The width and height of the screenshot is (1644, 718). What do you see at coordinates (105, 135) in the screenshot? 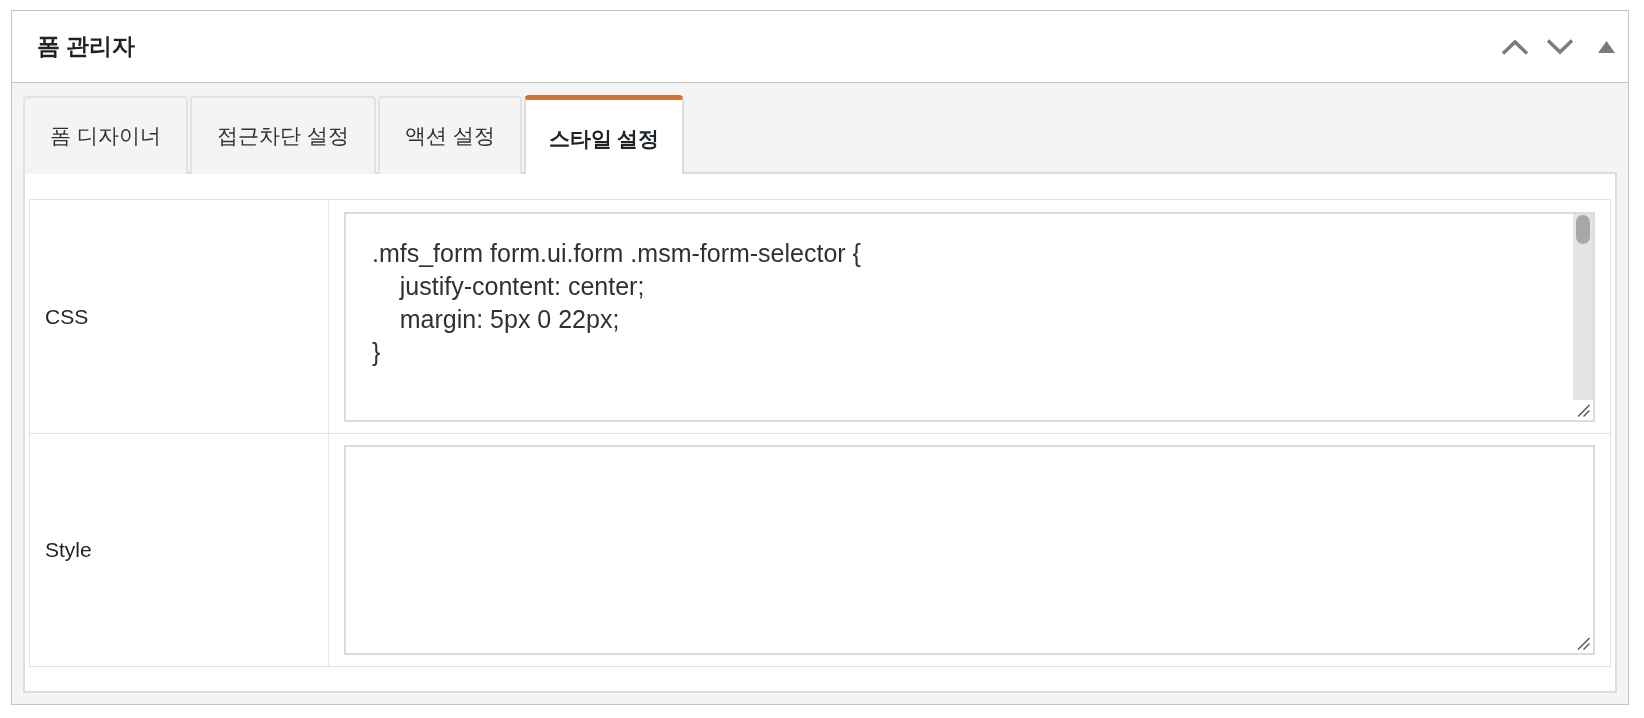
I see `tab: 폼 디자이너` at bounding box center [105, 135].